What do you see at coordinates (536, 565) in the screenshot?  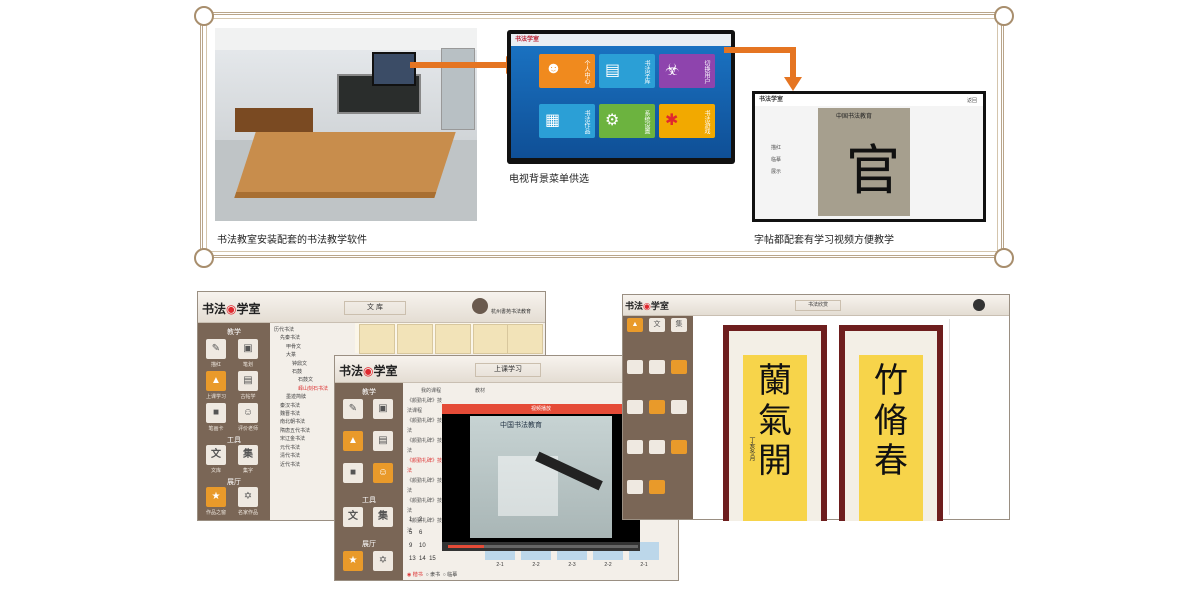 I see `page-thumbnail-label: 2-2` at bounding box center [536, 565].